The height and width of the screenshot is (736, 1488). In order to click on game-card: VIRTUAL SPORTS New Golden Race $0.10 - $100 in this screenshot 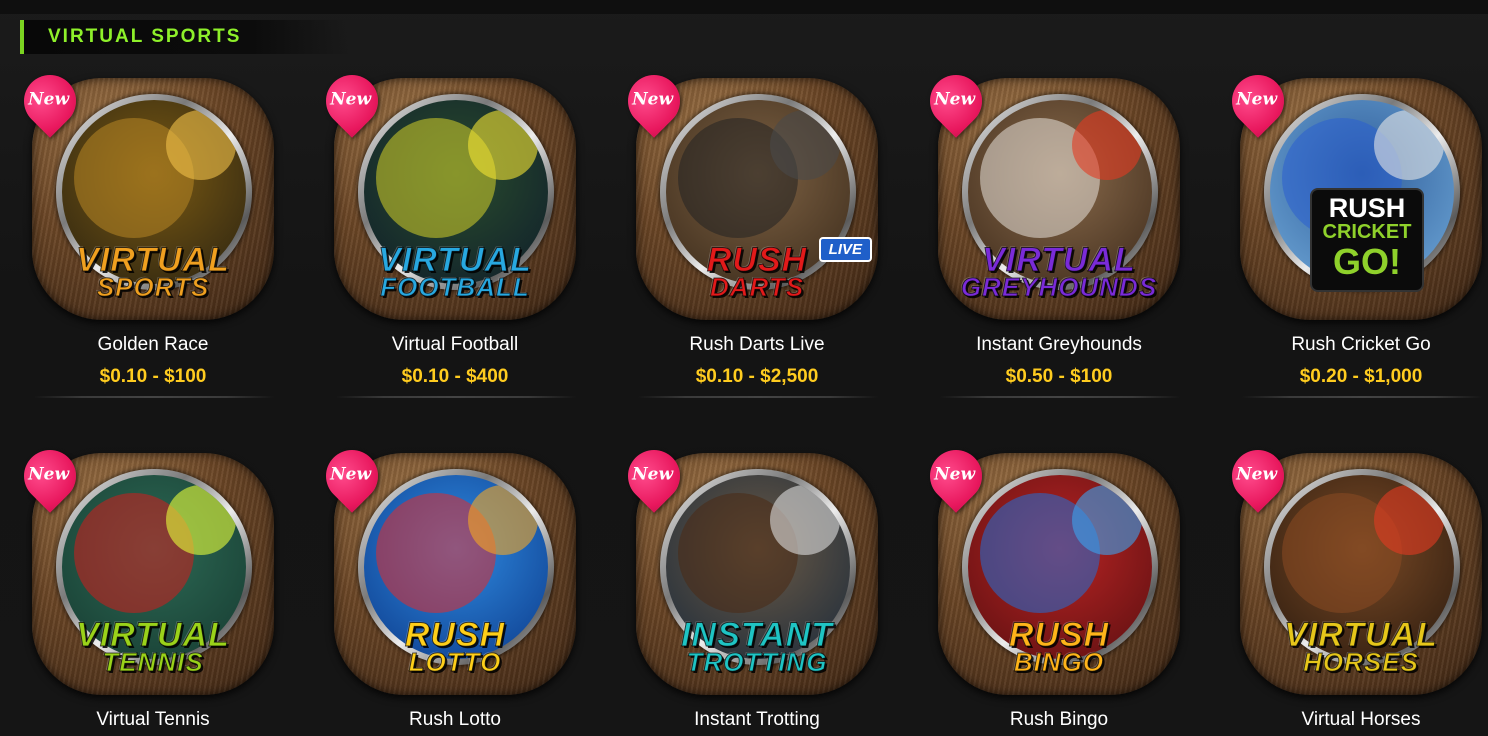, I will do `click(152, 199)`.